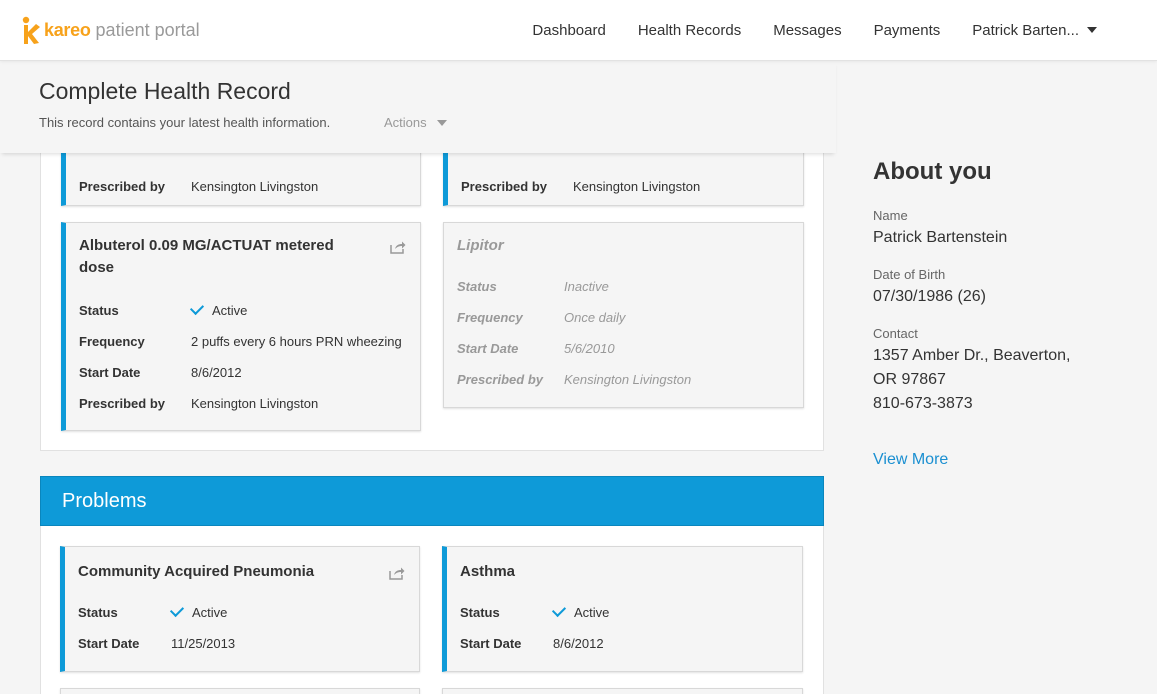 This screenshot has width=1157, height=694. Describe the element at coordinates (296, 341) in the screenshot. I see `frequency-value: 2 puffs every 6 hours PRN wheezing` at that location.